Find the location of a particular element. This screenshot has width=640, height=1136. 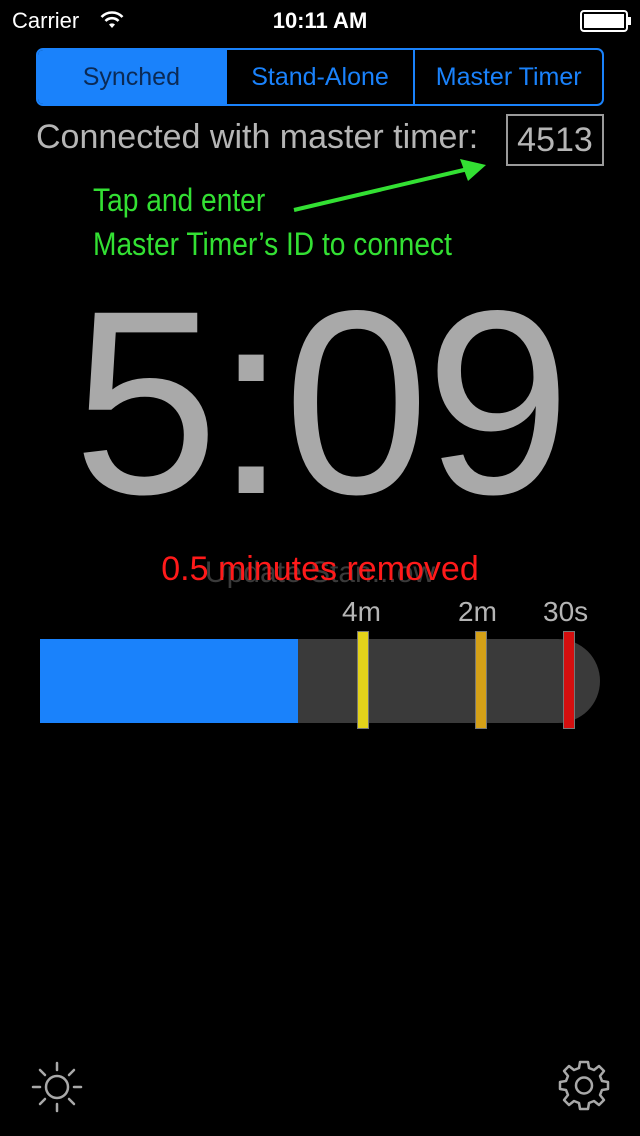

tab-master-timer: Master Timer is located at coordinates (507, 77).